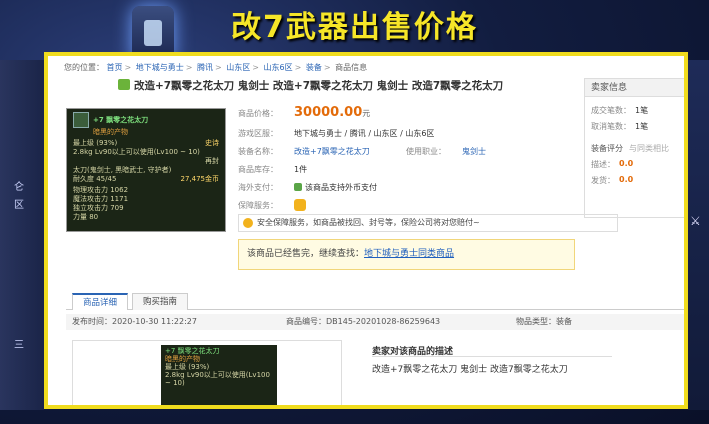 This screenshot has height=424, width=709. What do you see at coordinates (310, 85) in the screenshot?
I see `product-title: 改造+7飘零之花太刀 鬼剑士 改造+7飘零之花太刀 鬼剑士 改造7飘零之花太刀` at bounding box center [310, 85].